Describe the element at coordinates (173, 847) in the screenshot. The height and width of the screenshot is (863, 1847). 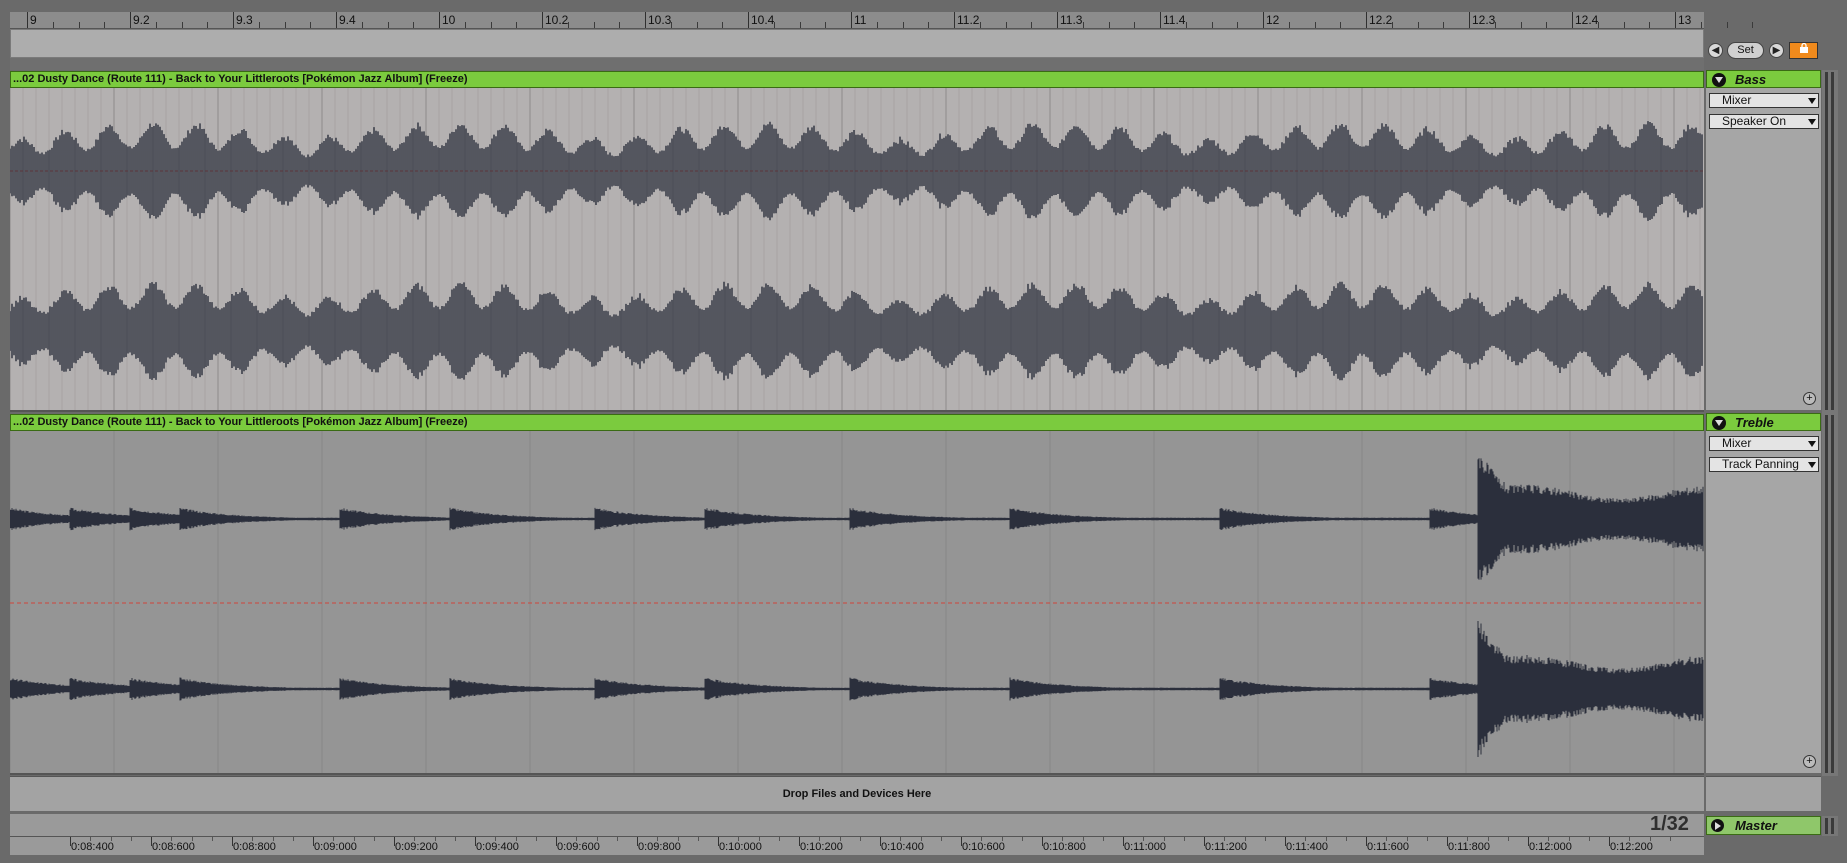
I see `time-label: 0:08:600` at that location.